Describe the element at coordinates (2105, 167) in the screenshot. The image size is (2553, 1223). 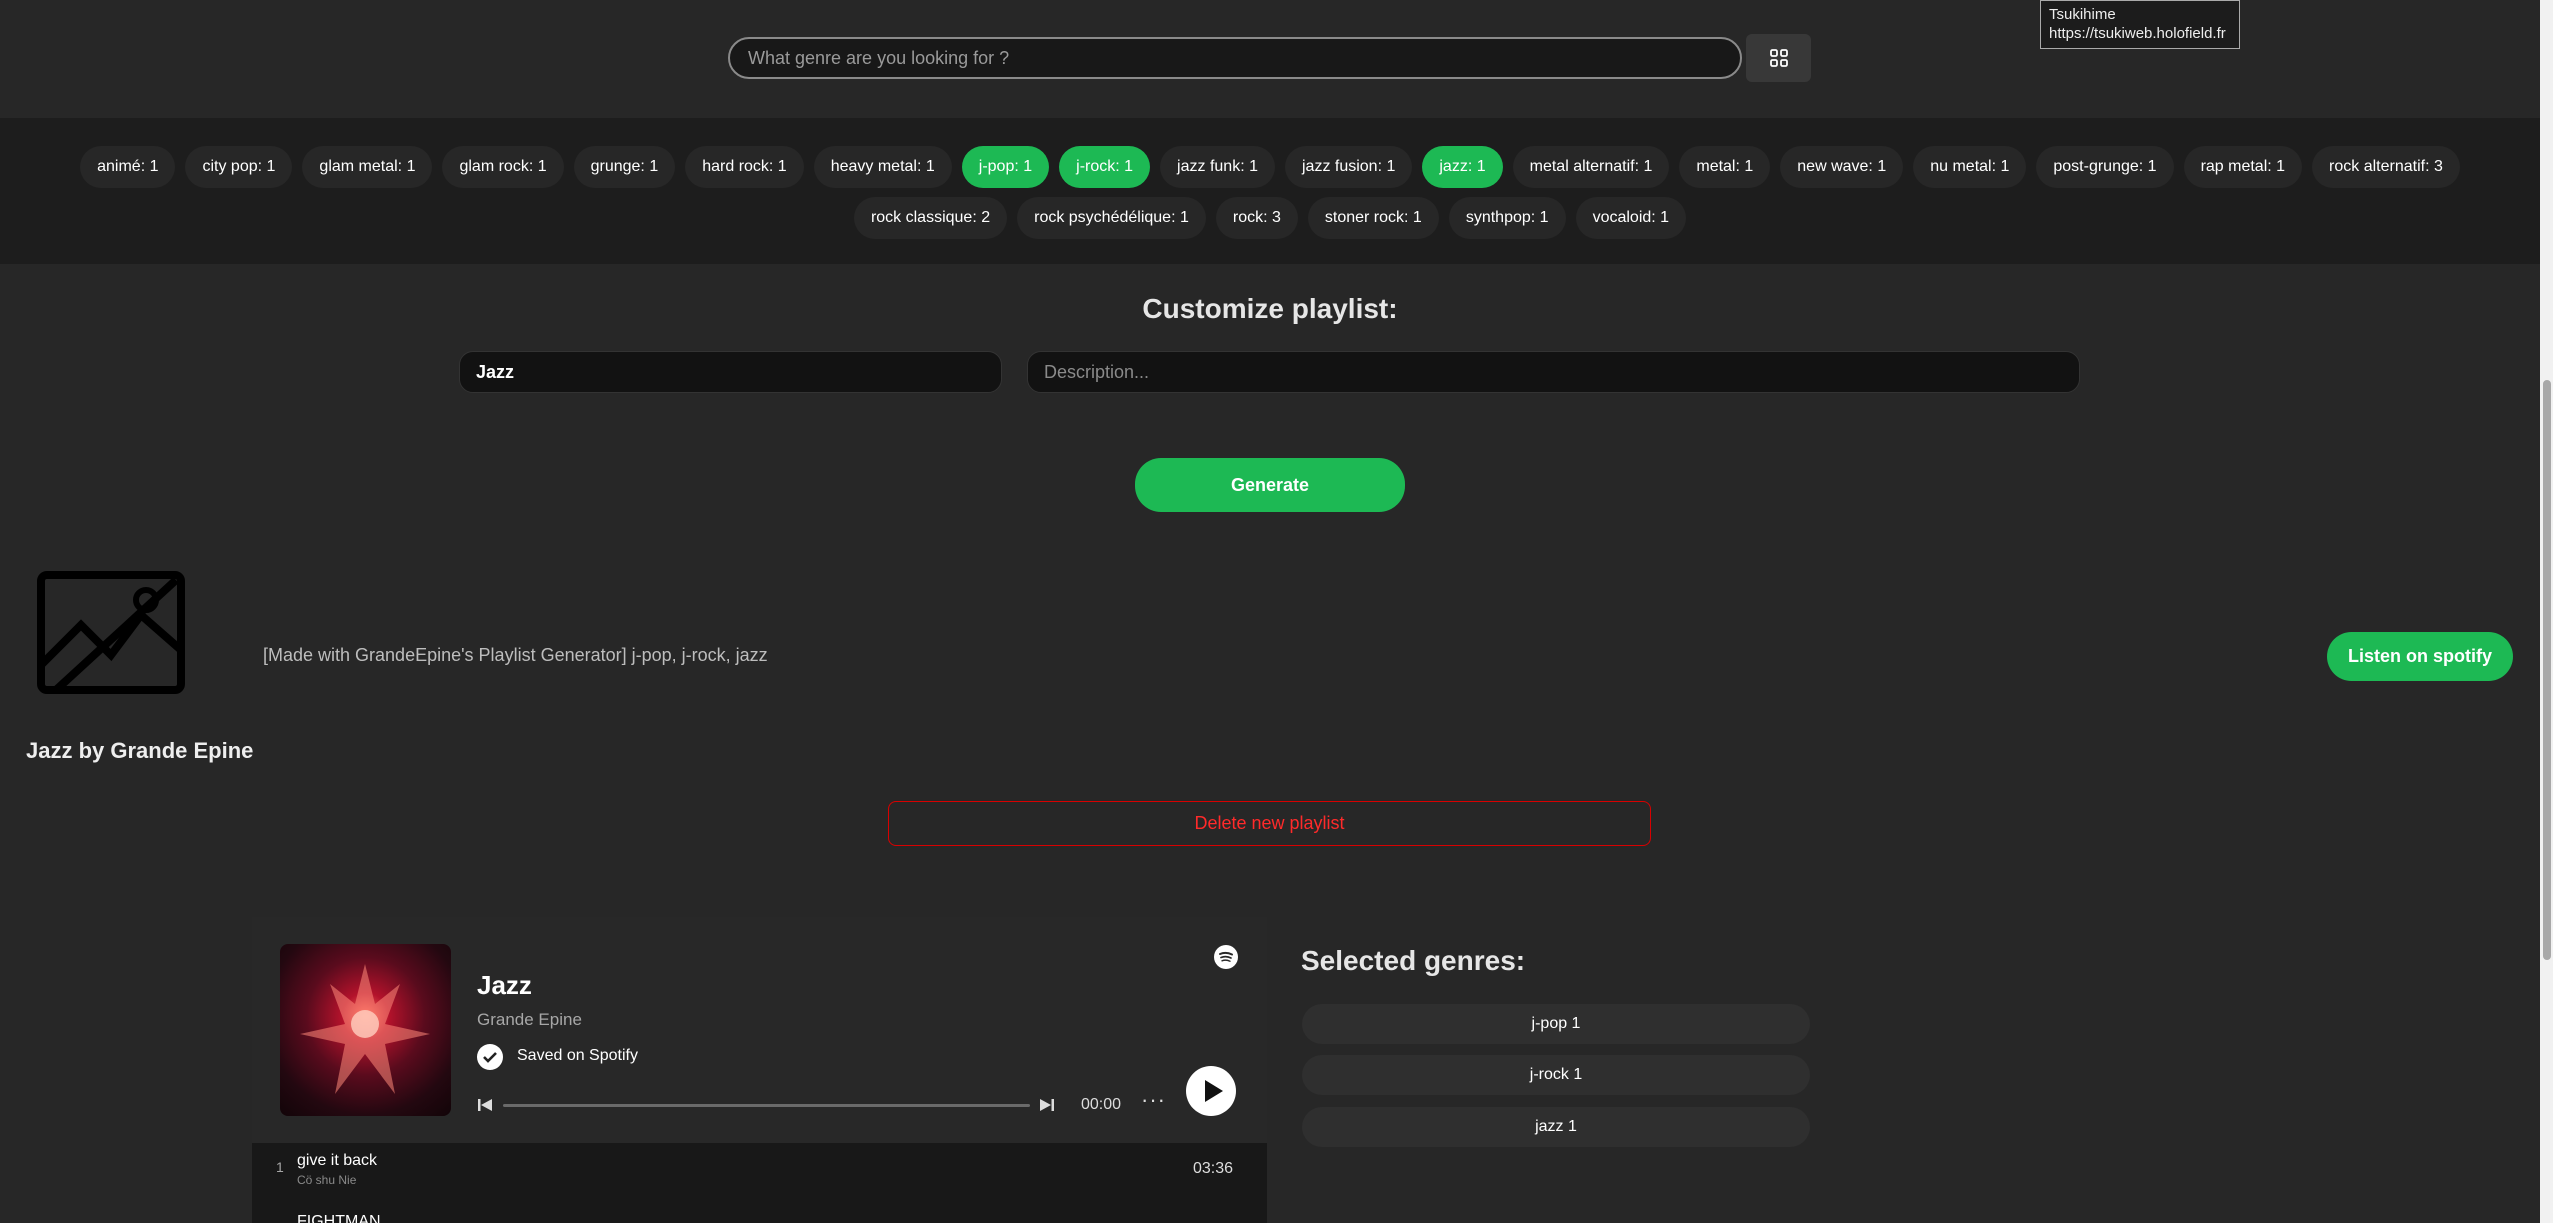
I see `genre-chip: post-grunge: 1` at that location.